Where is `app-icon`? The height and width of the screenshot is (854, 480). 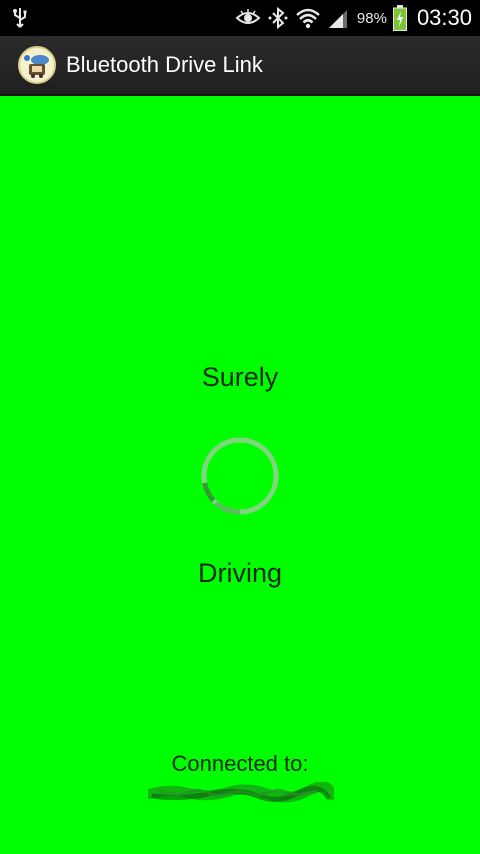 app-icon is located at coordinates (37, 65).